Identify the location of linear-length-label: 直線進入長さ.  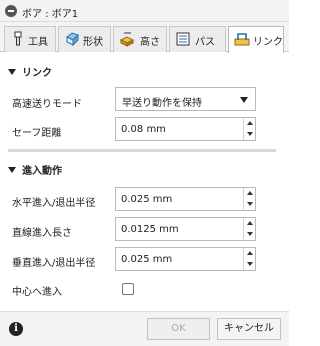
(42, 233).